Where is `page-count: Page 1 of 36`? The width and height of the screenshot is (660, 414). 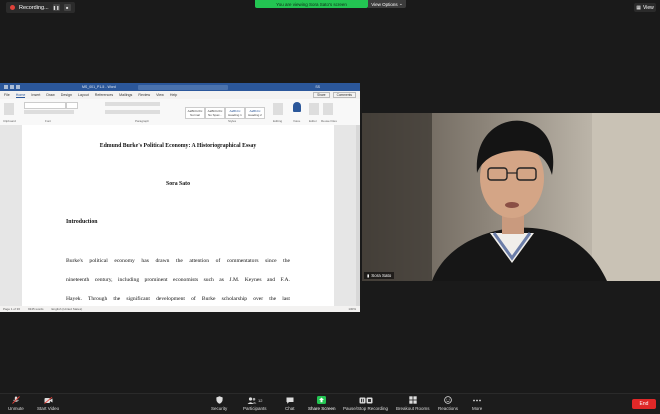 page-count: Page 1 of 36 is located at coordinates (12, 309).